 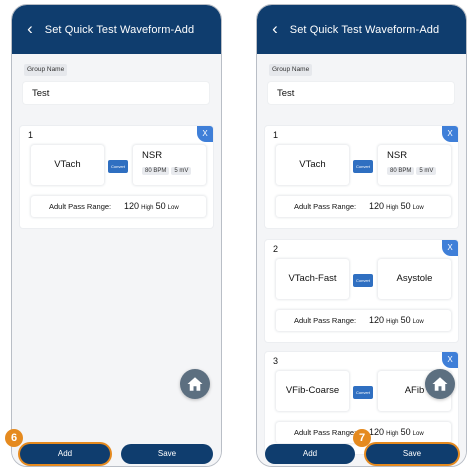 What do you see at coordinates (276, 249) in the screenshot?
I see `card-number: 2` at bounding box center [276, 249].